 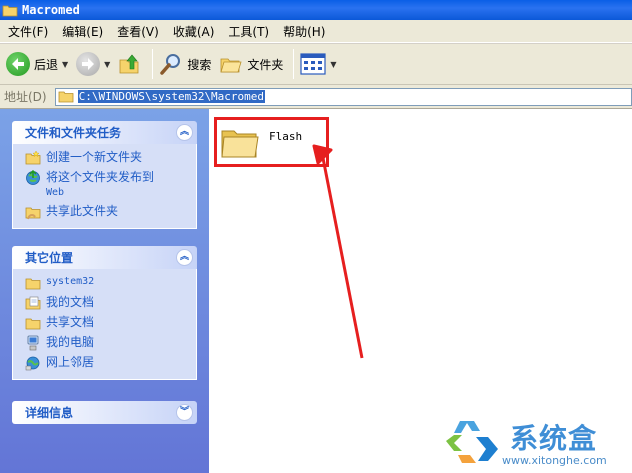 What do you see at coordinates (33, 213) in the screenshot?
I see `share-folder-icon` at bounding box center [33, 213].